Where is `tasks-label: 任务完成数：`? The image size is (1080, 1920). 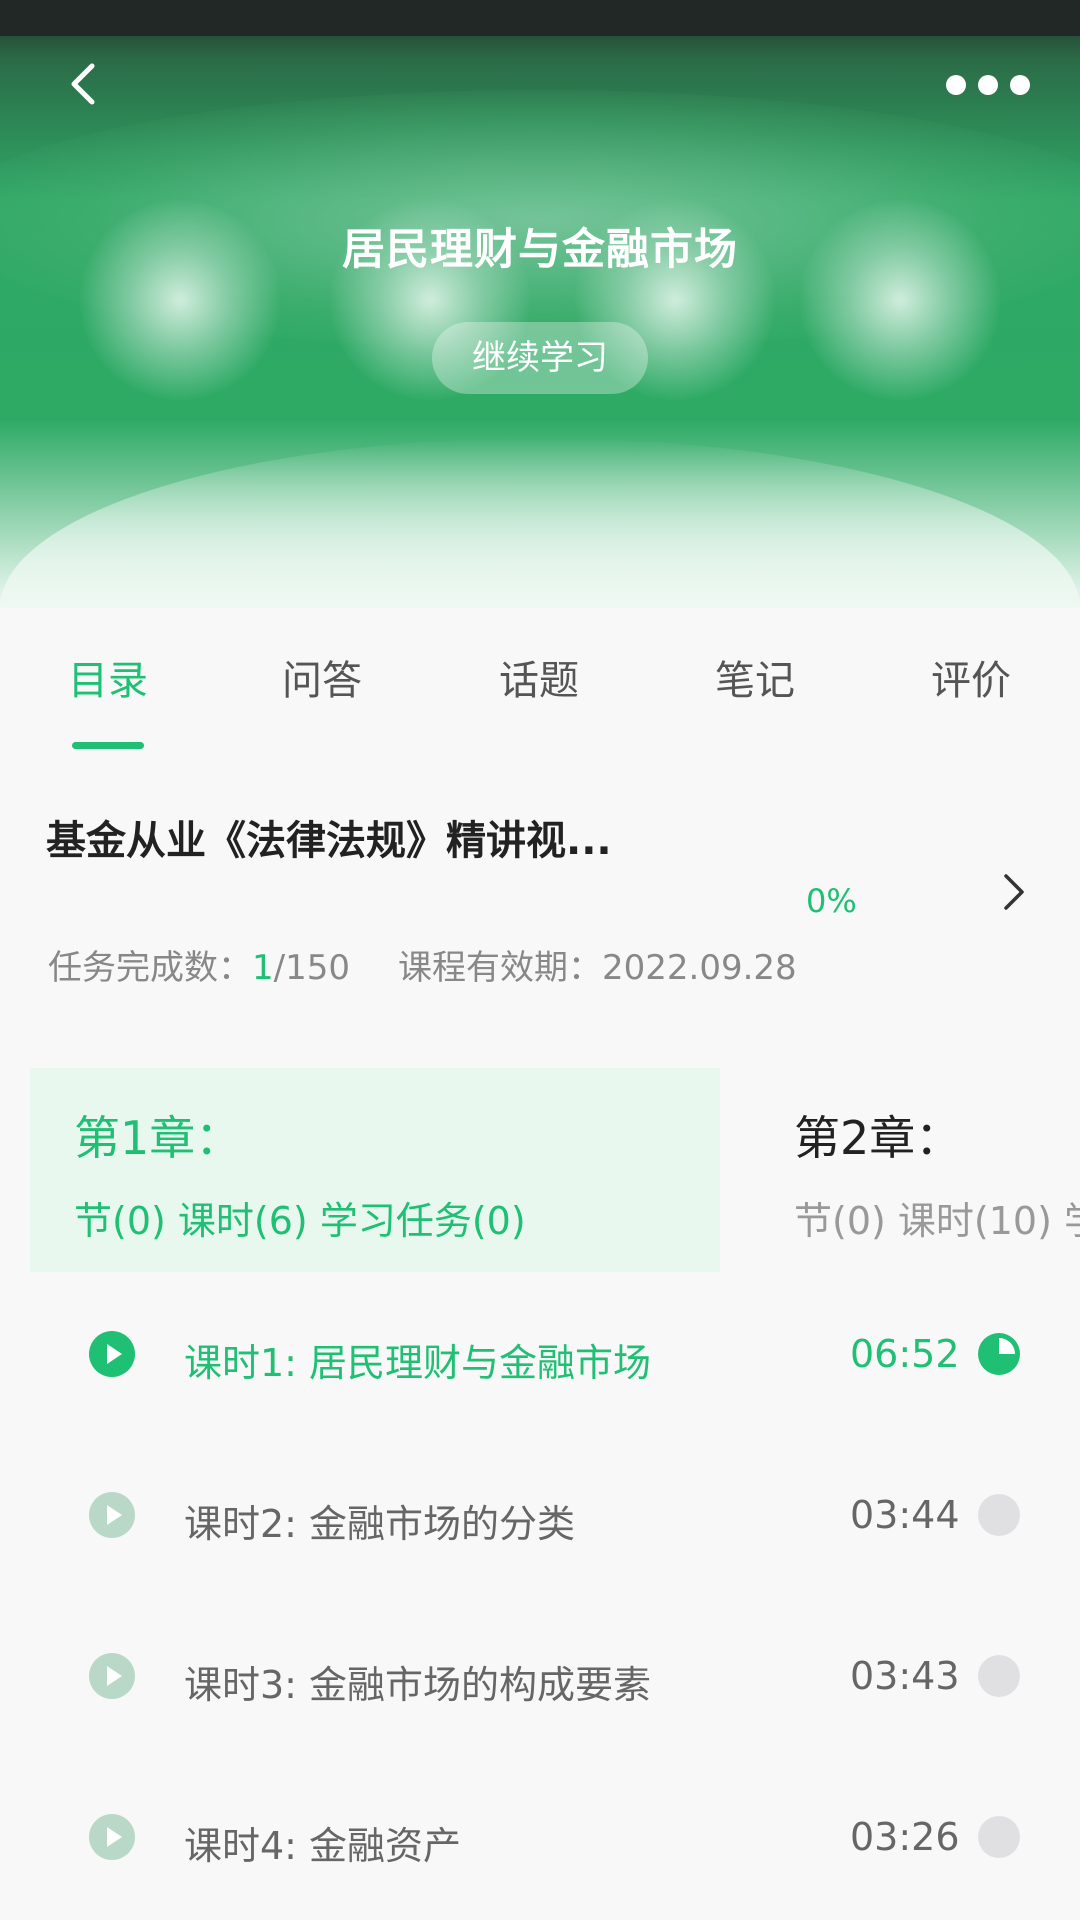 tasks-label: 任务完成数： is located at coordinates (150, 968).